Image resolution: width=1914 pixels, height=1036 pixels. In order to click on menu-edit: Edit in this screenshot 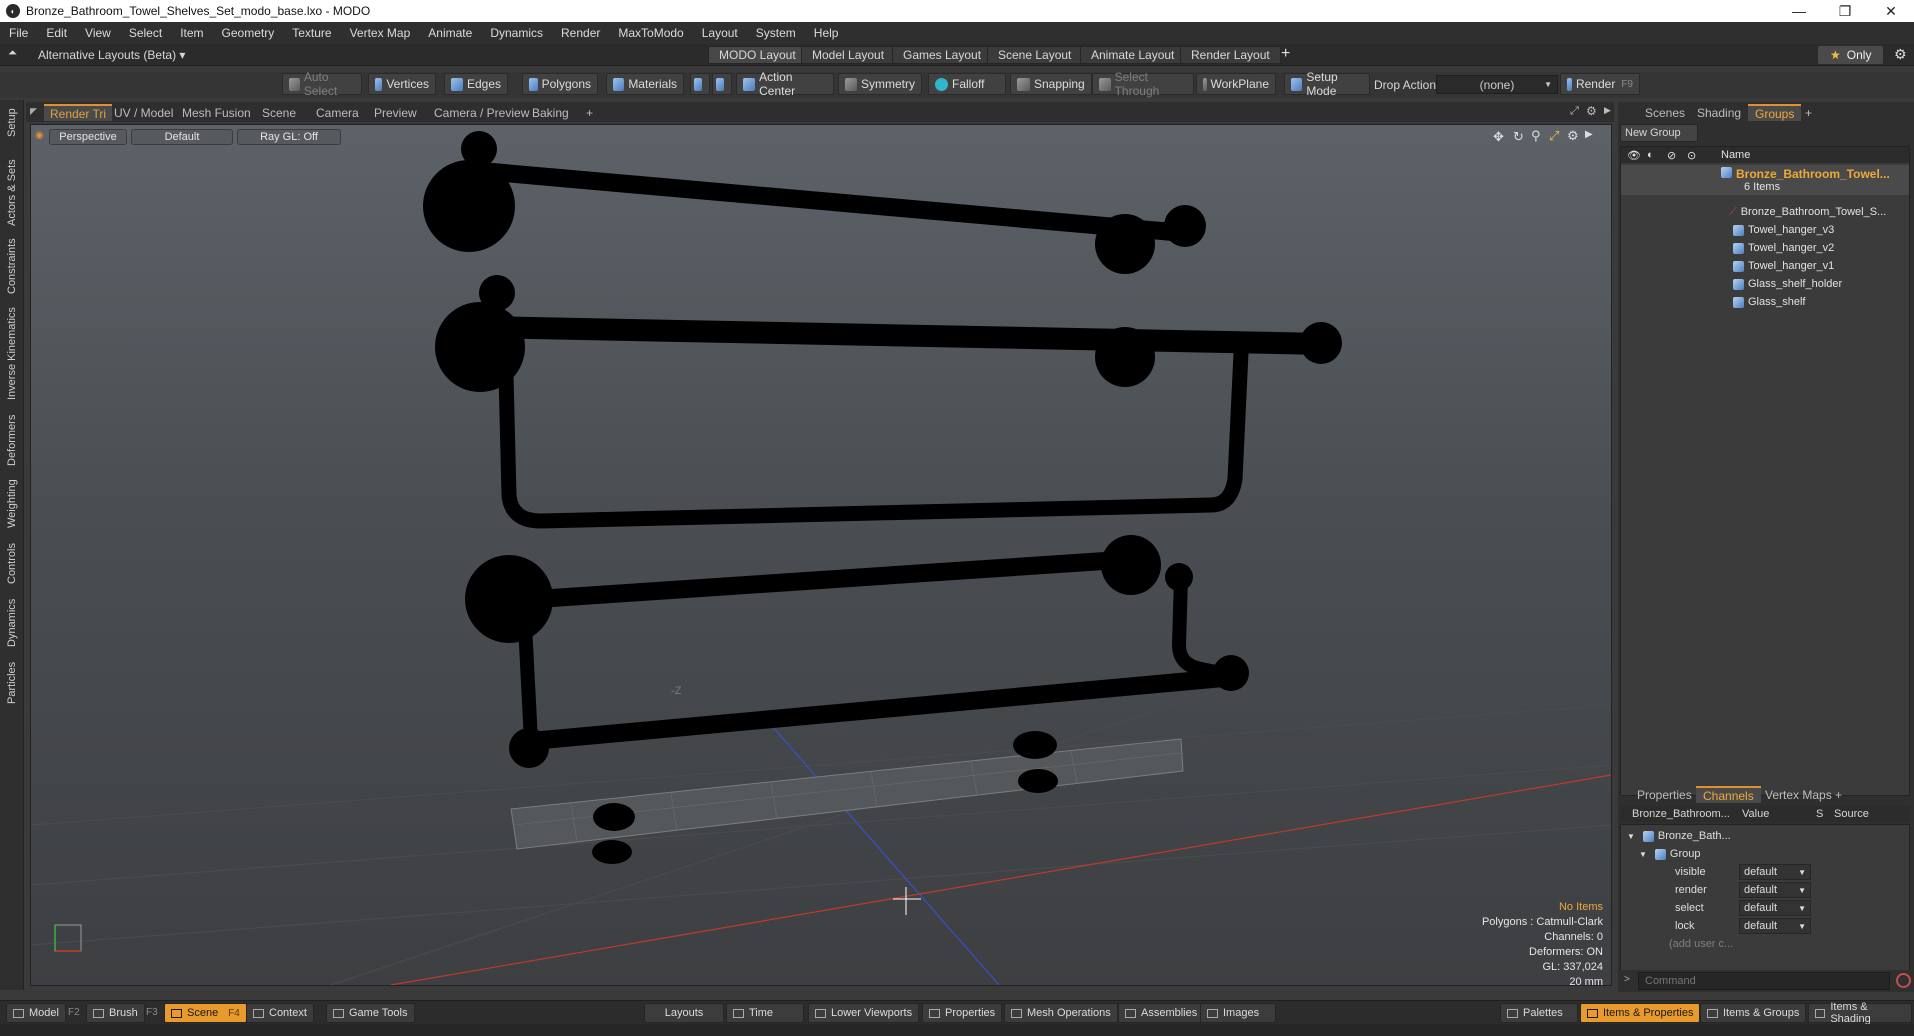, I will do `click(56, 33)`.